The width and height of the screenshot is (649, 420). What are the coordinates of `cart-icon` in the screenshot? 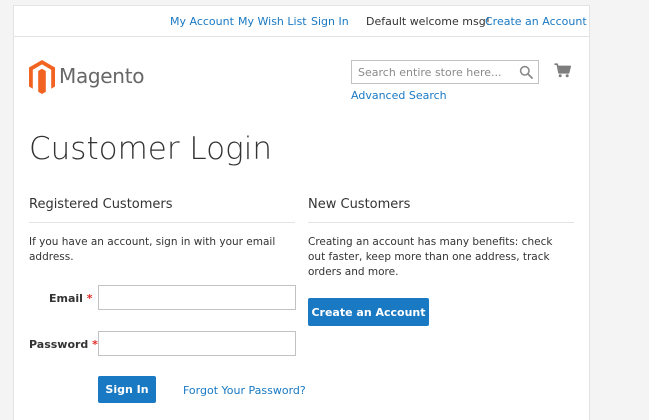 It's located at (562, 70).